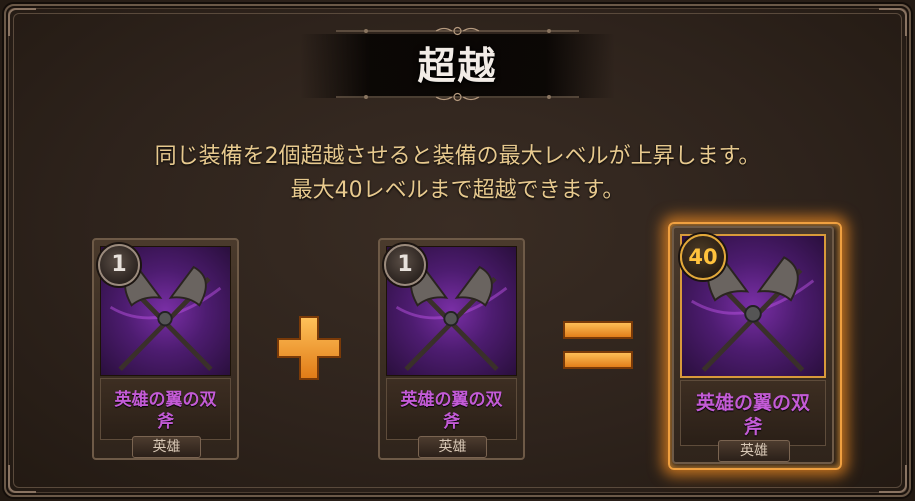  Describe the element at coordinates (457, 156) in the screenshot. I see `description-line-1: 同じ装備を2個超越させると装備の最大レベルが上昇します。` at that location.